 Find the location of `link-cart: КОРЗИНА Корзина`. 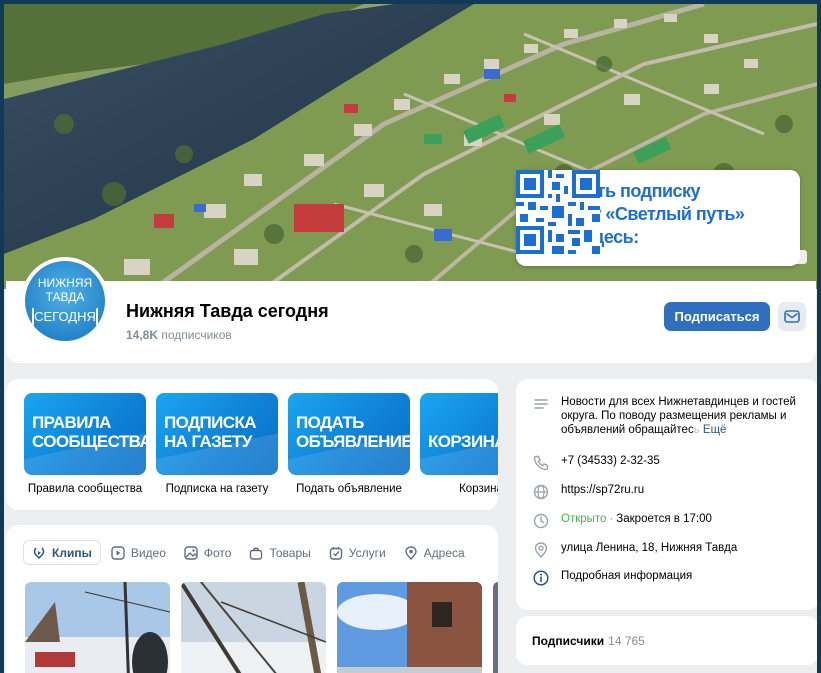

link-cart: КОРЗИНА Корзина is located at coordinates (459, 444).